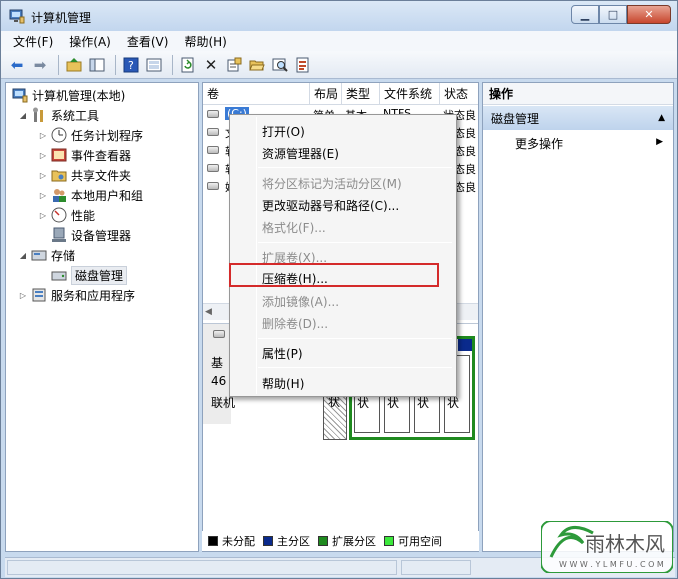 The image size is (678, 579). I want to click on menu-view: 查看(V), so click(148, 41).